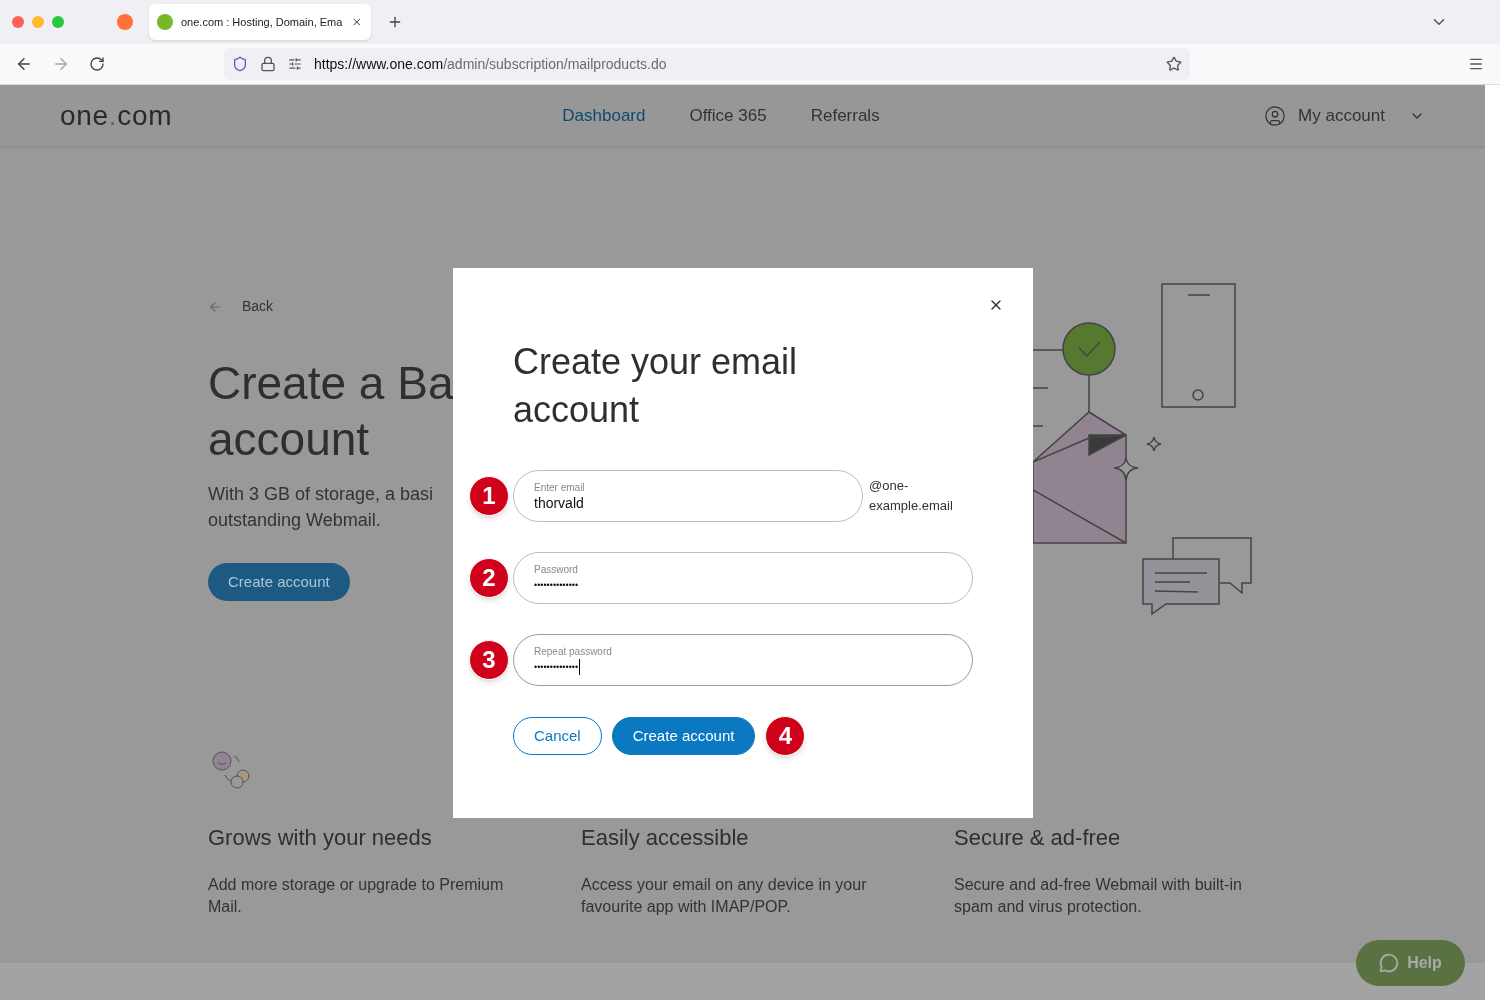  I want to click on number-marker: 1, so click(489, 496).